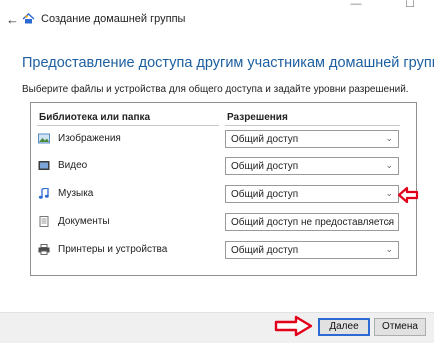  Describe the element at coordinates (312, 139) in the screenshot. I see `permission-select-pictures: Общий доступ ⌄` at that location.